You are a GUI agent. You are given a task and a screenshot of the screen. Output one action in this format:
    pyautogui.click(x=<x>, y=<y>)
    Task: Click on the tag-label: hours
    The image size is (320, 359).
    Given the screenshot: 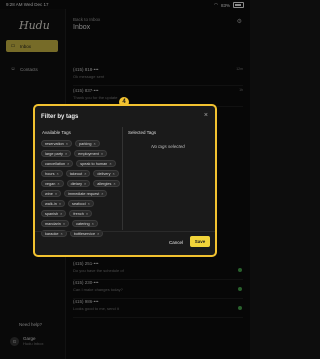 What is the action you would take?
    pyautogui.click(x=50, y=173)
    